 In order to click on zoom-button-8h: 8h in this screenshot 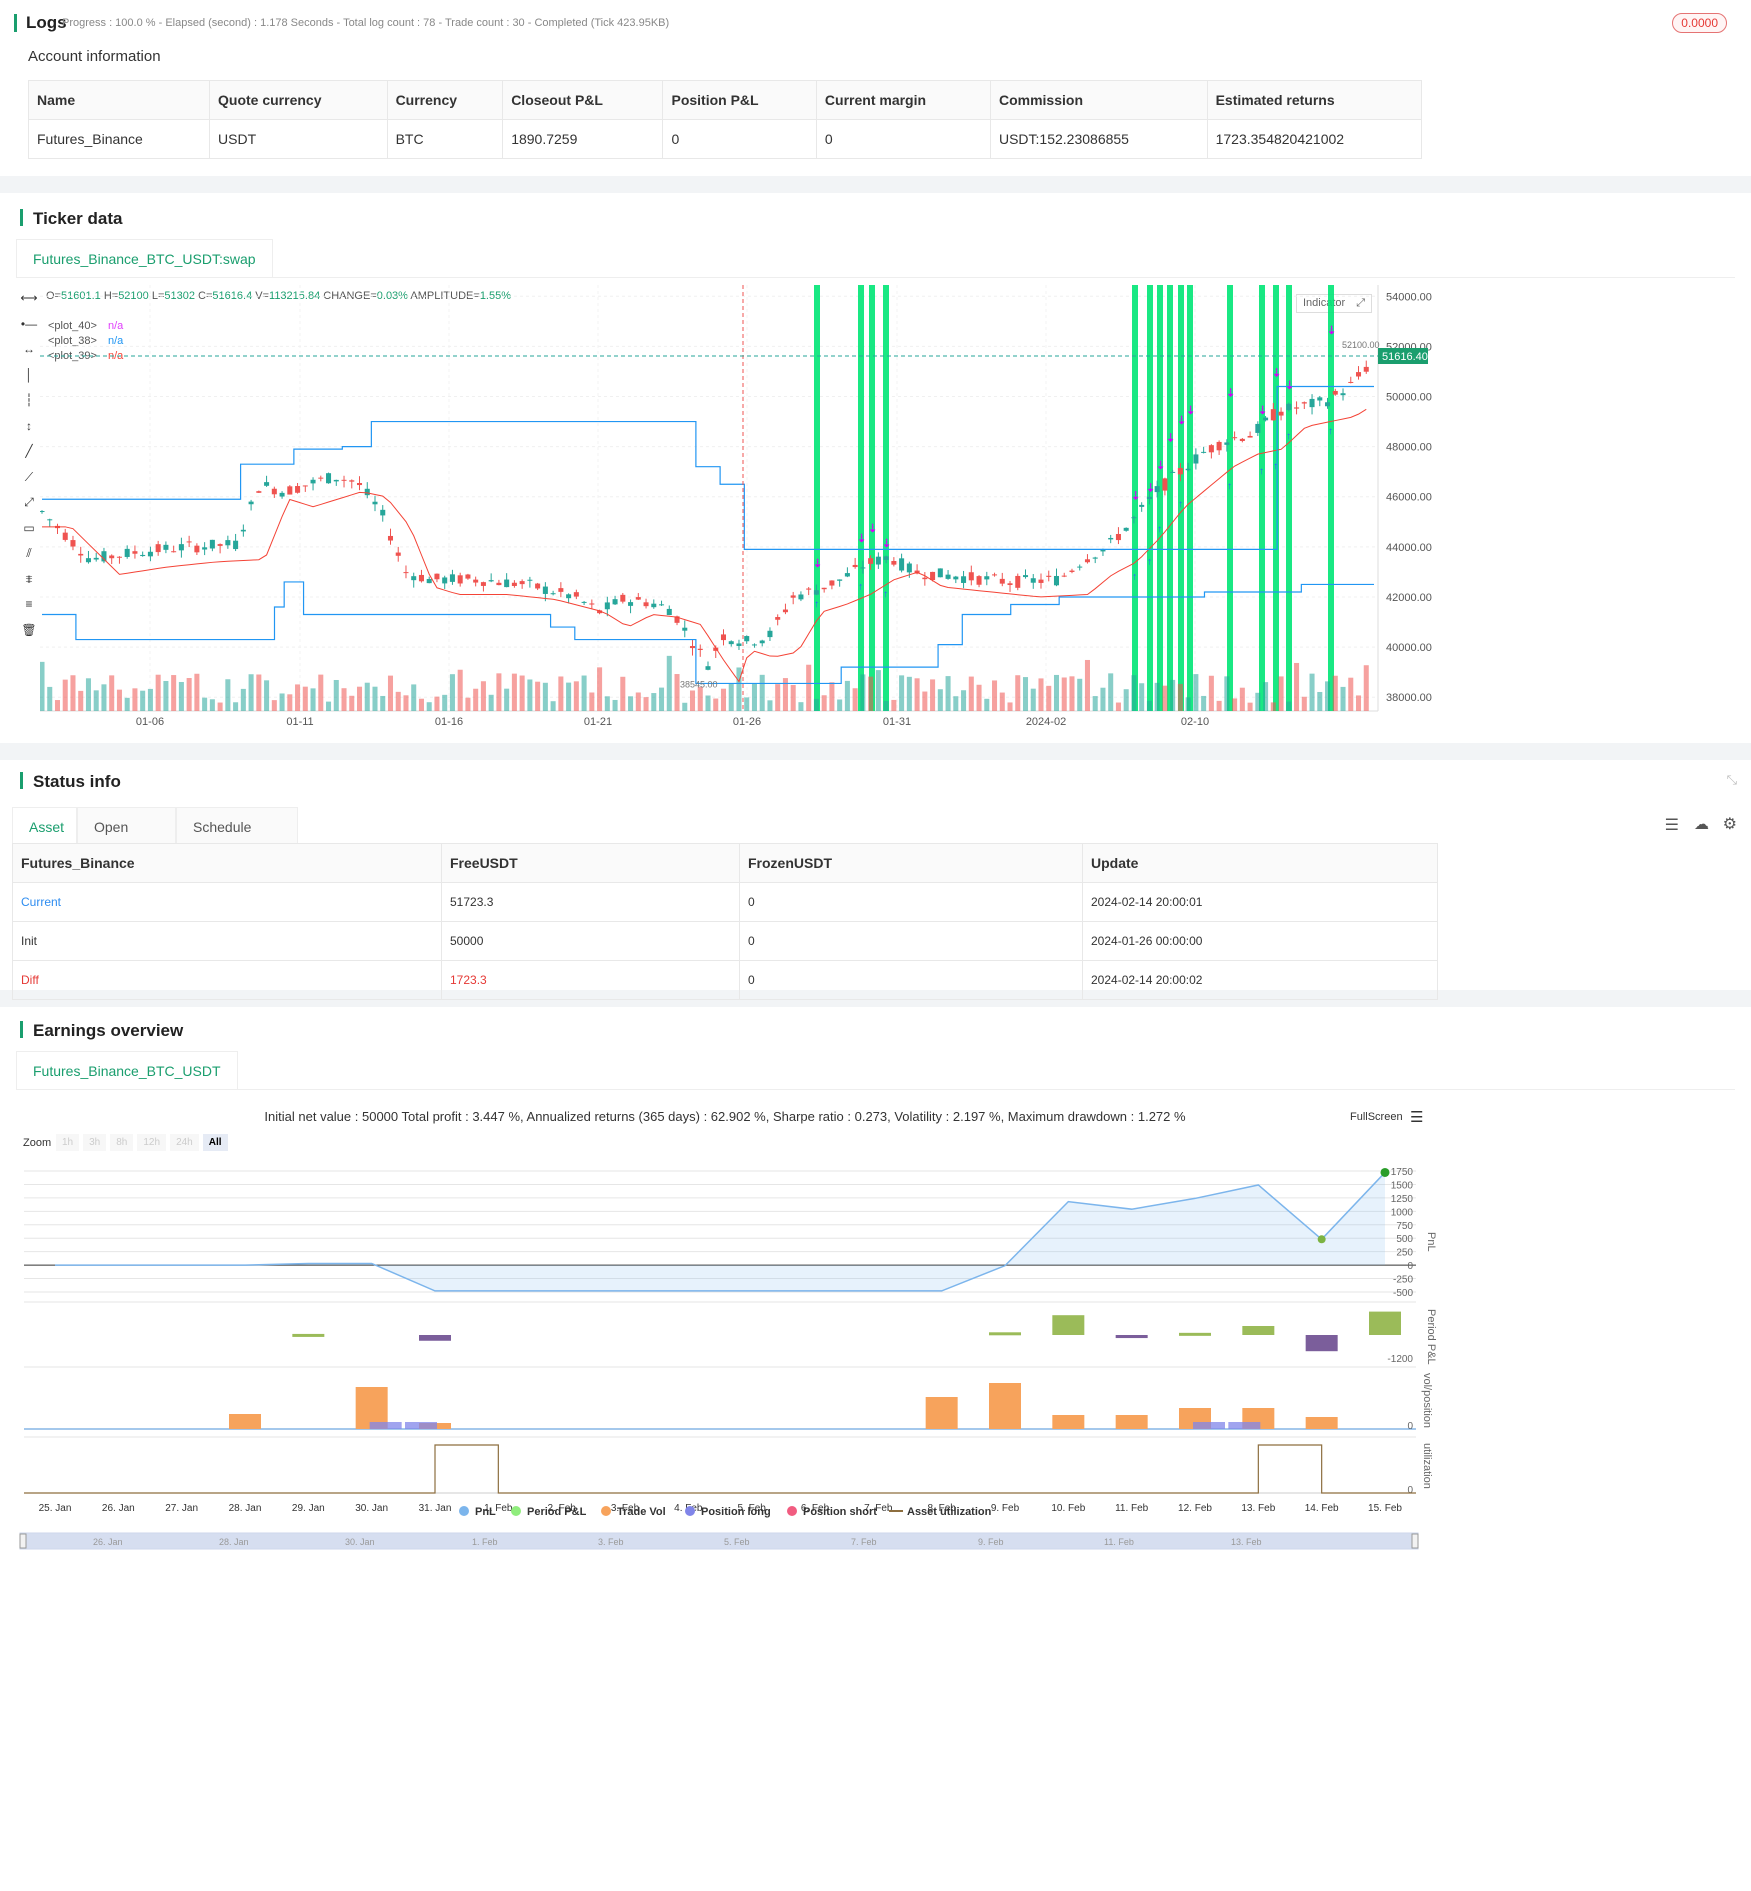, I will do `click(122, 1142)`.